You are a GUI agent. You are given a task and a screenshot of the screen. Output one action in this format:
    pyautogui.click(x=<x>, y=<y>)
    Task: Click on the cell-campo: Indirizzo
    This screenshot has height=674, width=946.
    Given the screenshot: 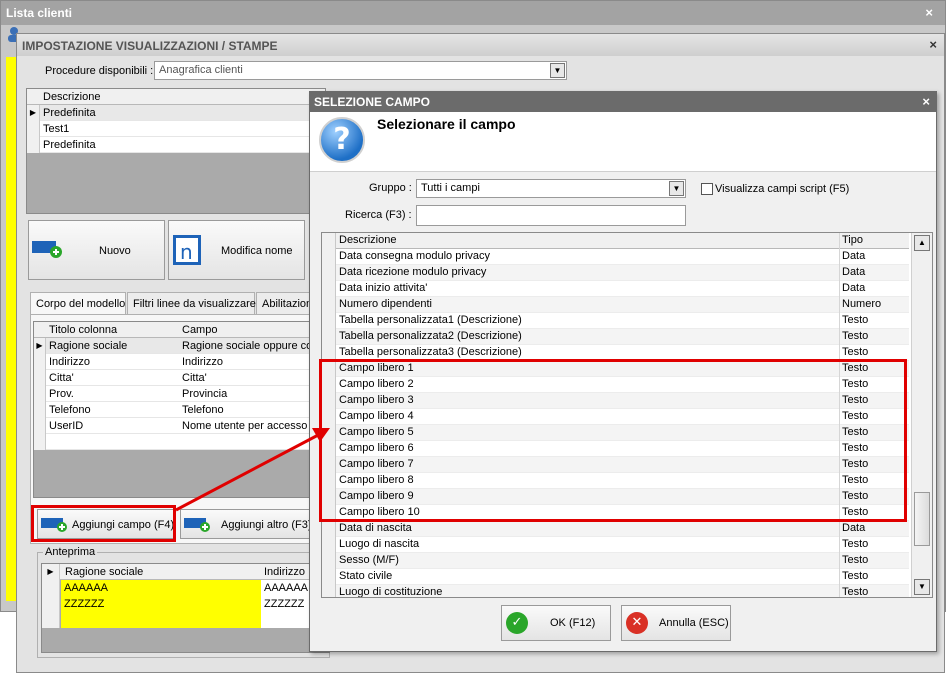 What is the action you would take?
    pyautogui.click(x=202, y=362)
    